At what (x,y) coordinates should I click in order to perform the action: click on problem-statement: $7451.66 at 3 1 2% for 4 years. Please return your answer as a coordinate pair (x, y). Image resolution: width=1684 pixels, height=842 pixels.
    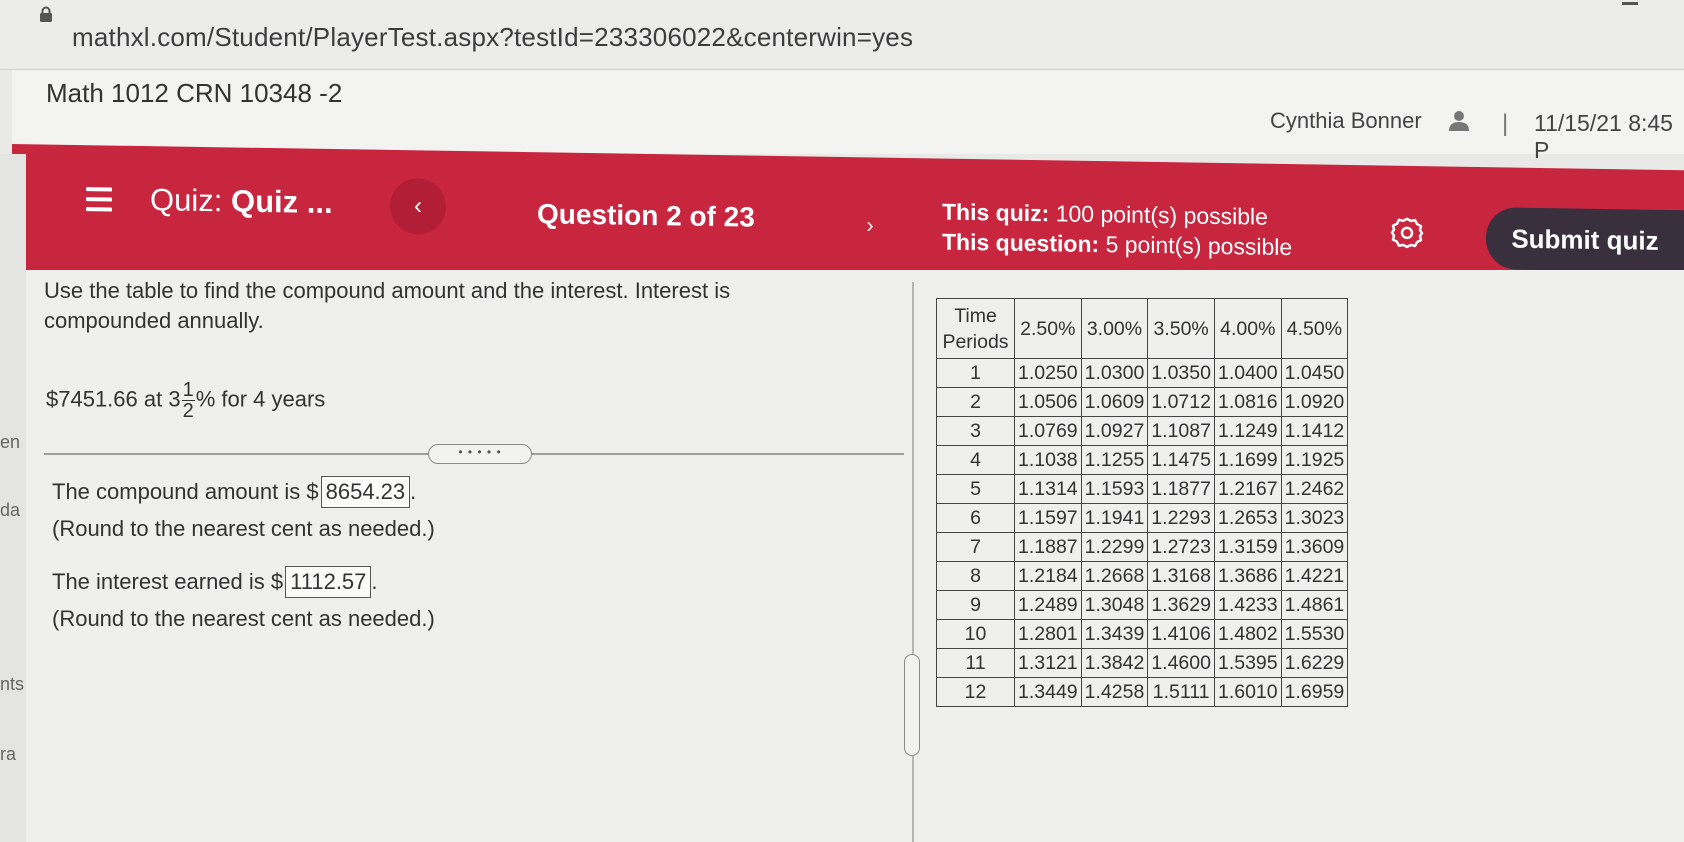
    Looking at the image, I should click on (185, 400).